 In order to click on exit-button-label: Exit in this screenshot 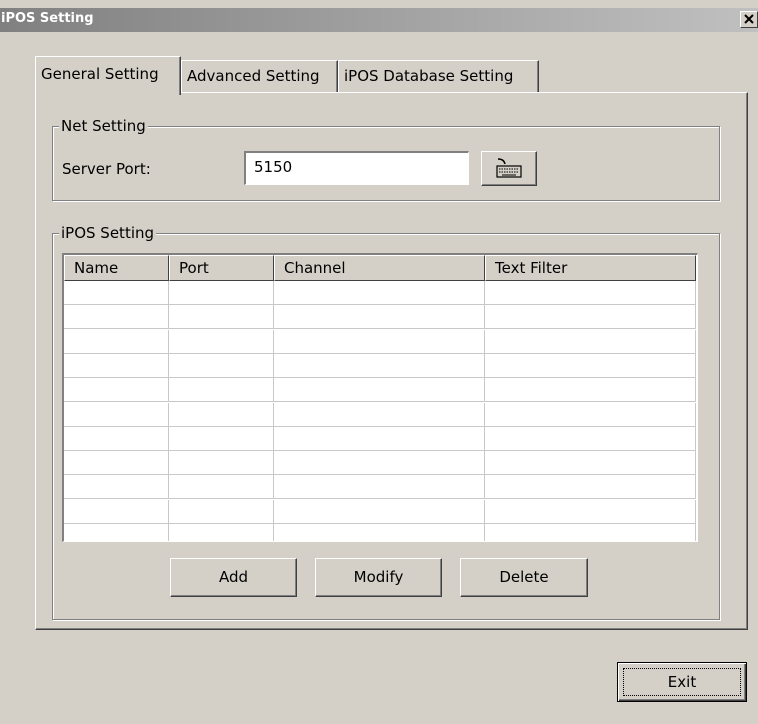, I will do `click(682, 682)`.